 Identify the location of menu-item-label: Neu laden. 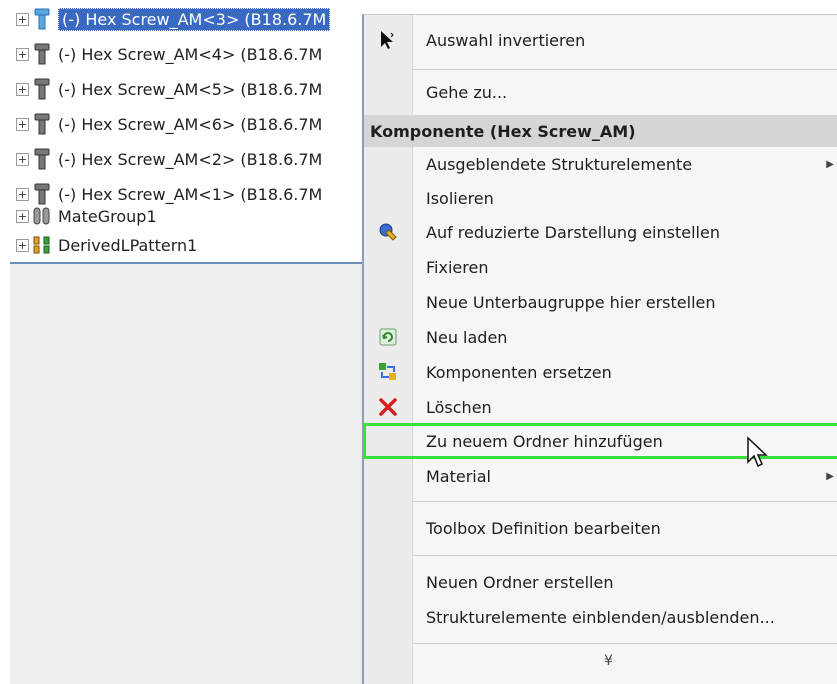
(467, 337).